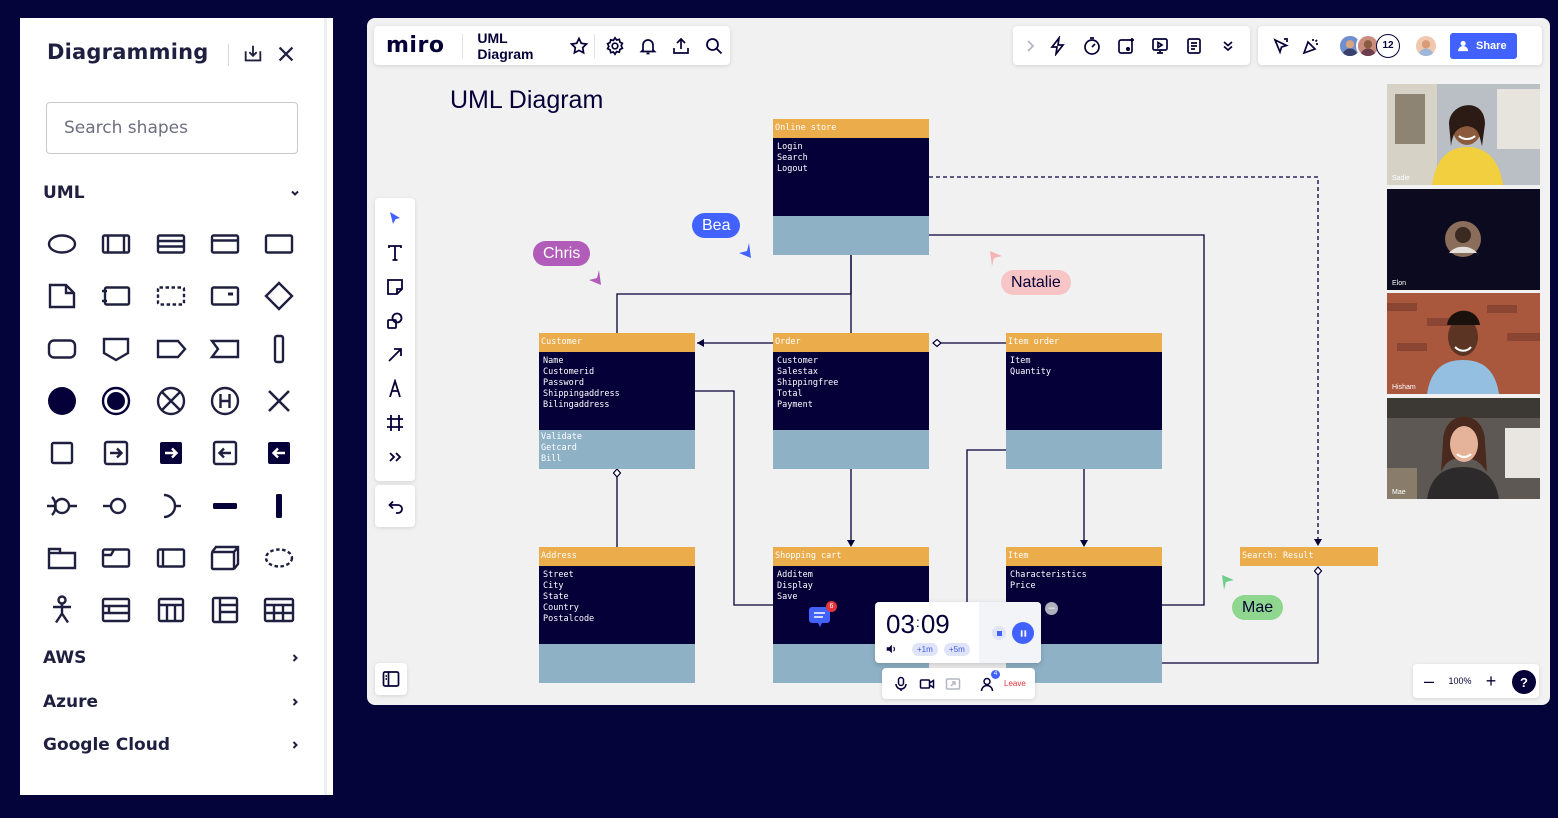 The image size is (1558, 818). Describe the element at coordinates (1311, 46) in the screenshot. I see `celebrate-icon` at that location.